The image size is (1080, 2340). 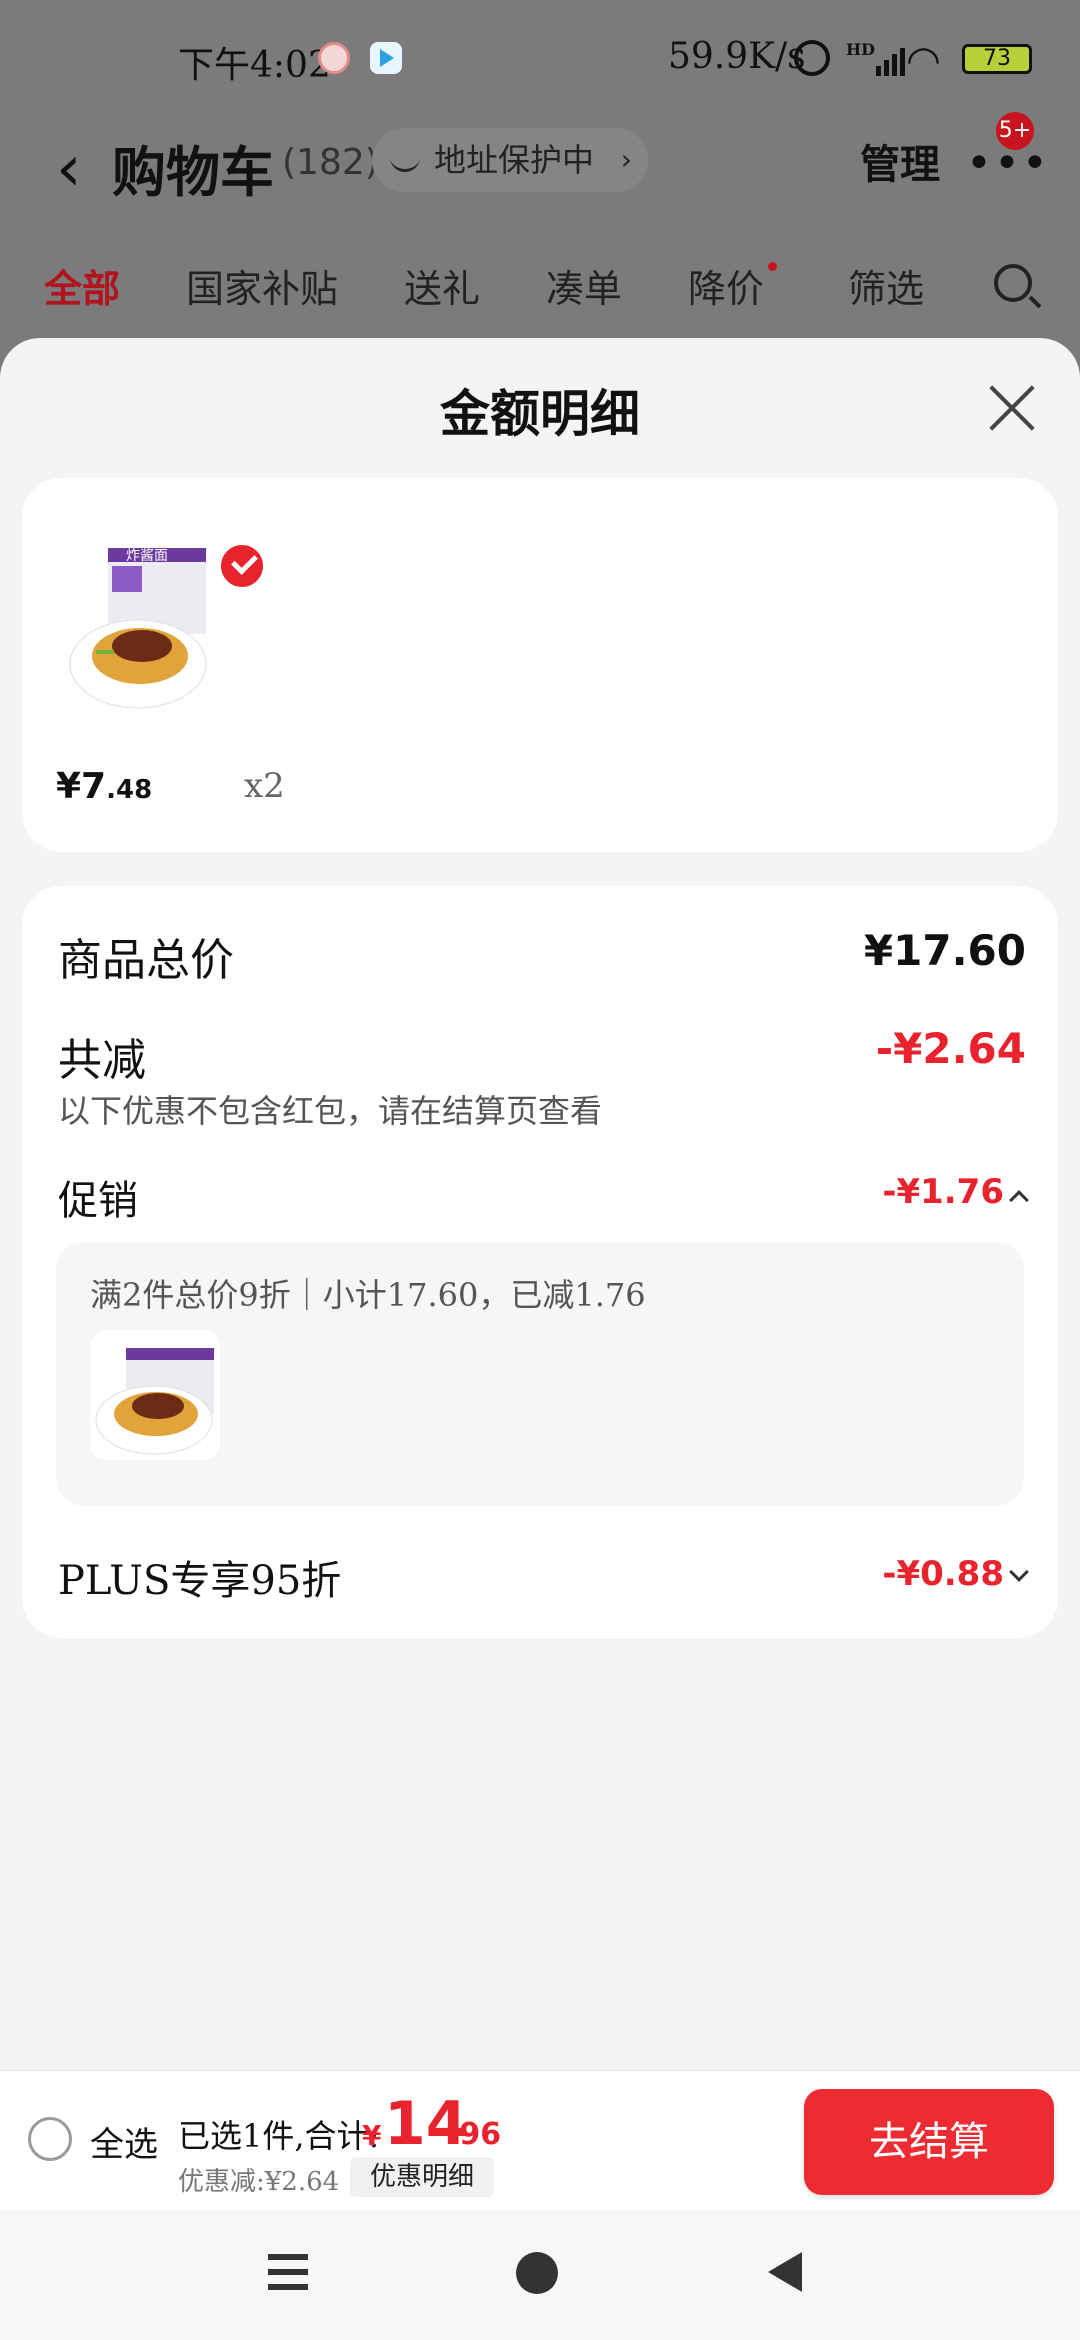 What do you see at coordinates (288, 2272) in the screenshot?
I see `menu-icon` at bounding box center [288, 2272].